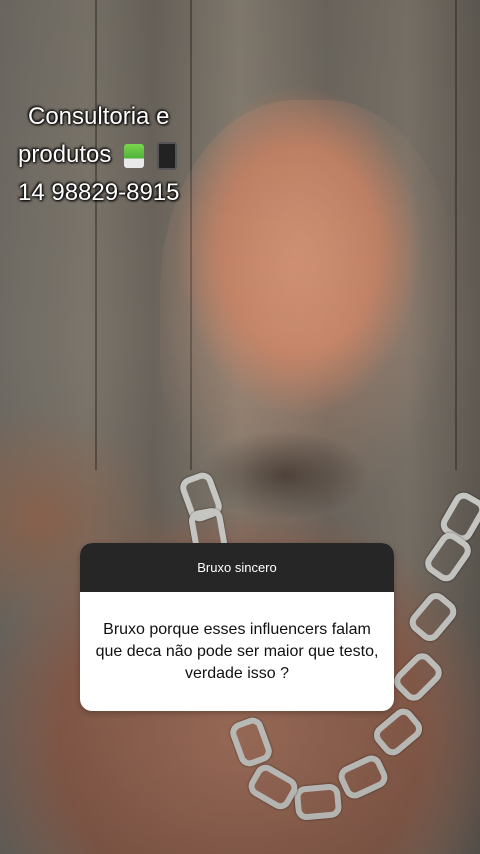 Image resolution: width=480 pixels, height=854 pixels. Describe the element at coordinates (99, 192) in the screenshot. I see `promo-phone-number: 14 98829-8915` at that location.